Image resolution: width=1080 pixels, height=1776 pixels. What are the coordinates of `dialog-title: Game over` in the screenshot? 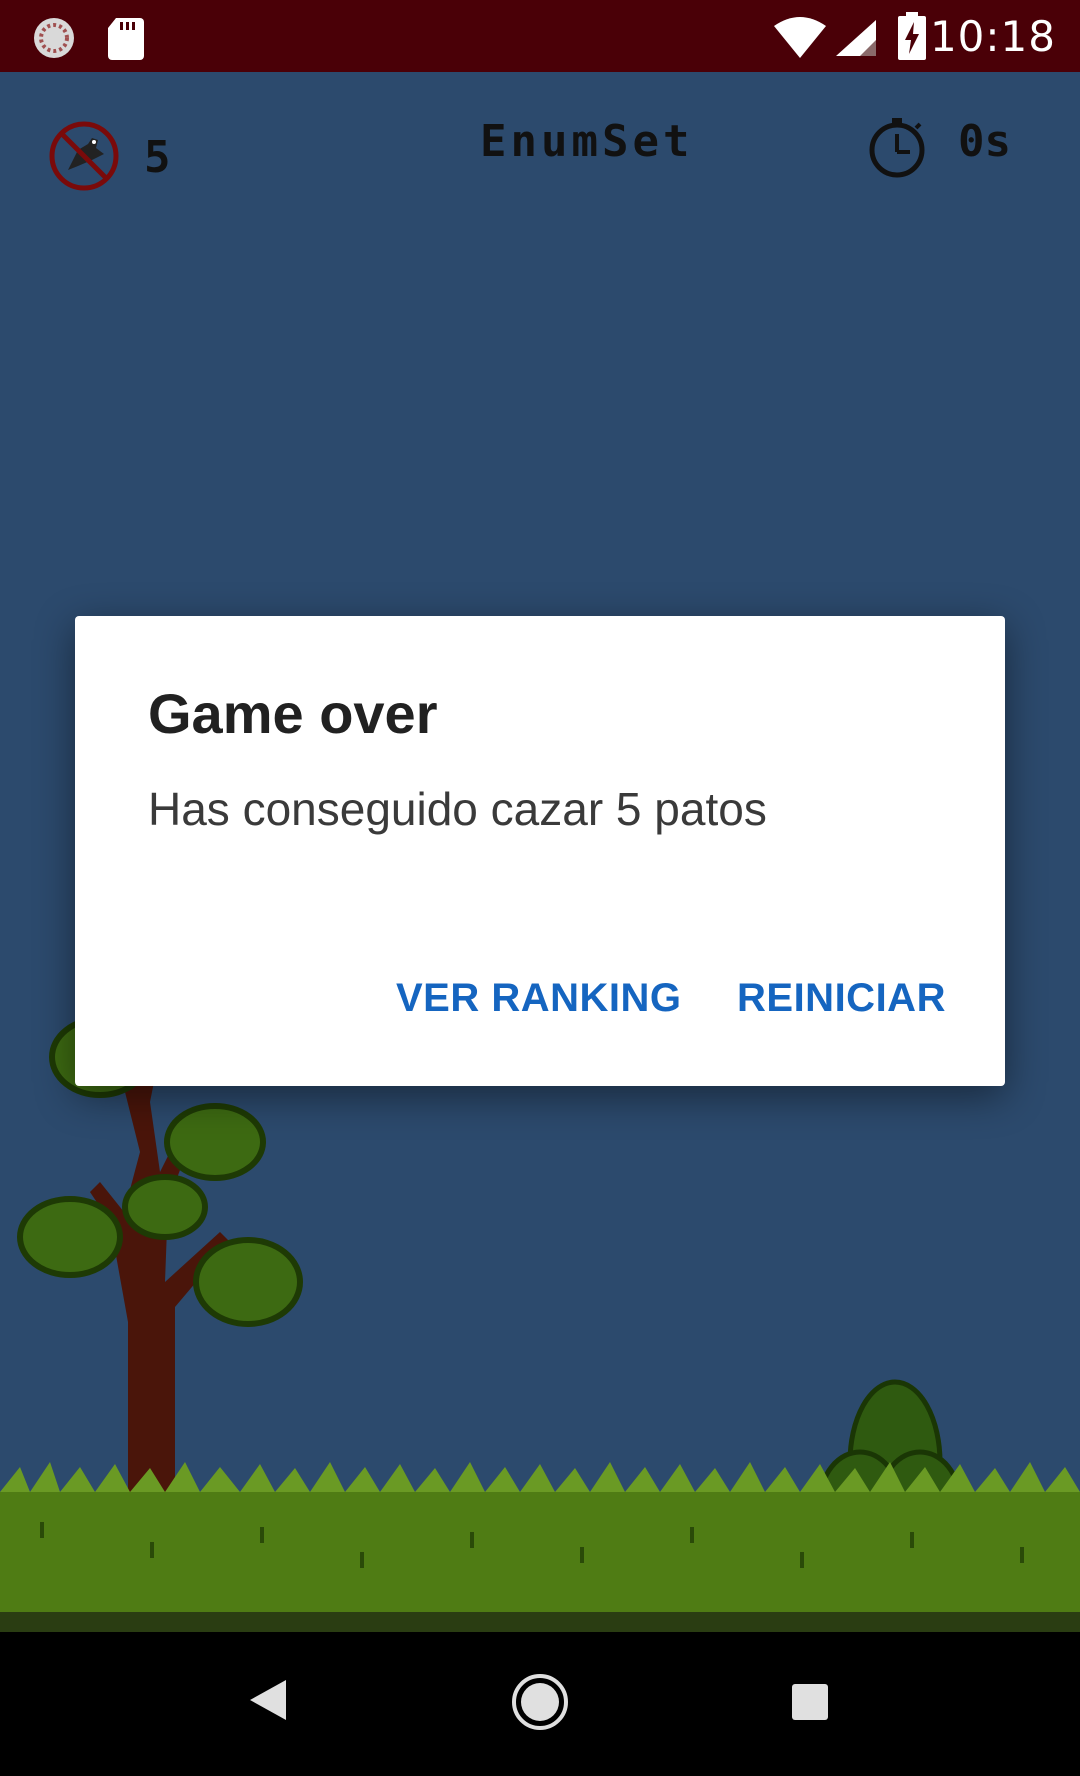 It's located at (293, 713).